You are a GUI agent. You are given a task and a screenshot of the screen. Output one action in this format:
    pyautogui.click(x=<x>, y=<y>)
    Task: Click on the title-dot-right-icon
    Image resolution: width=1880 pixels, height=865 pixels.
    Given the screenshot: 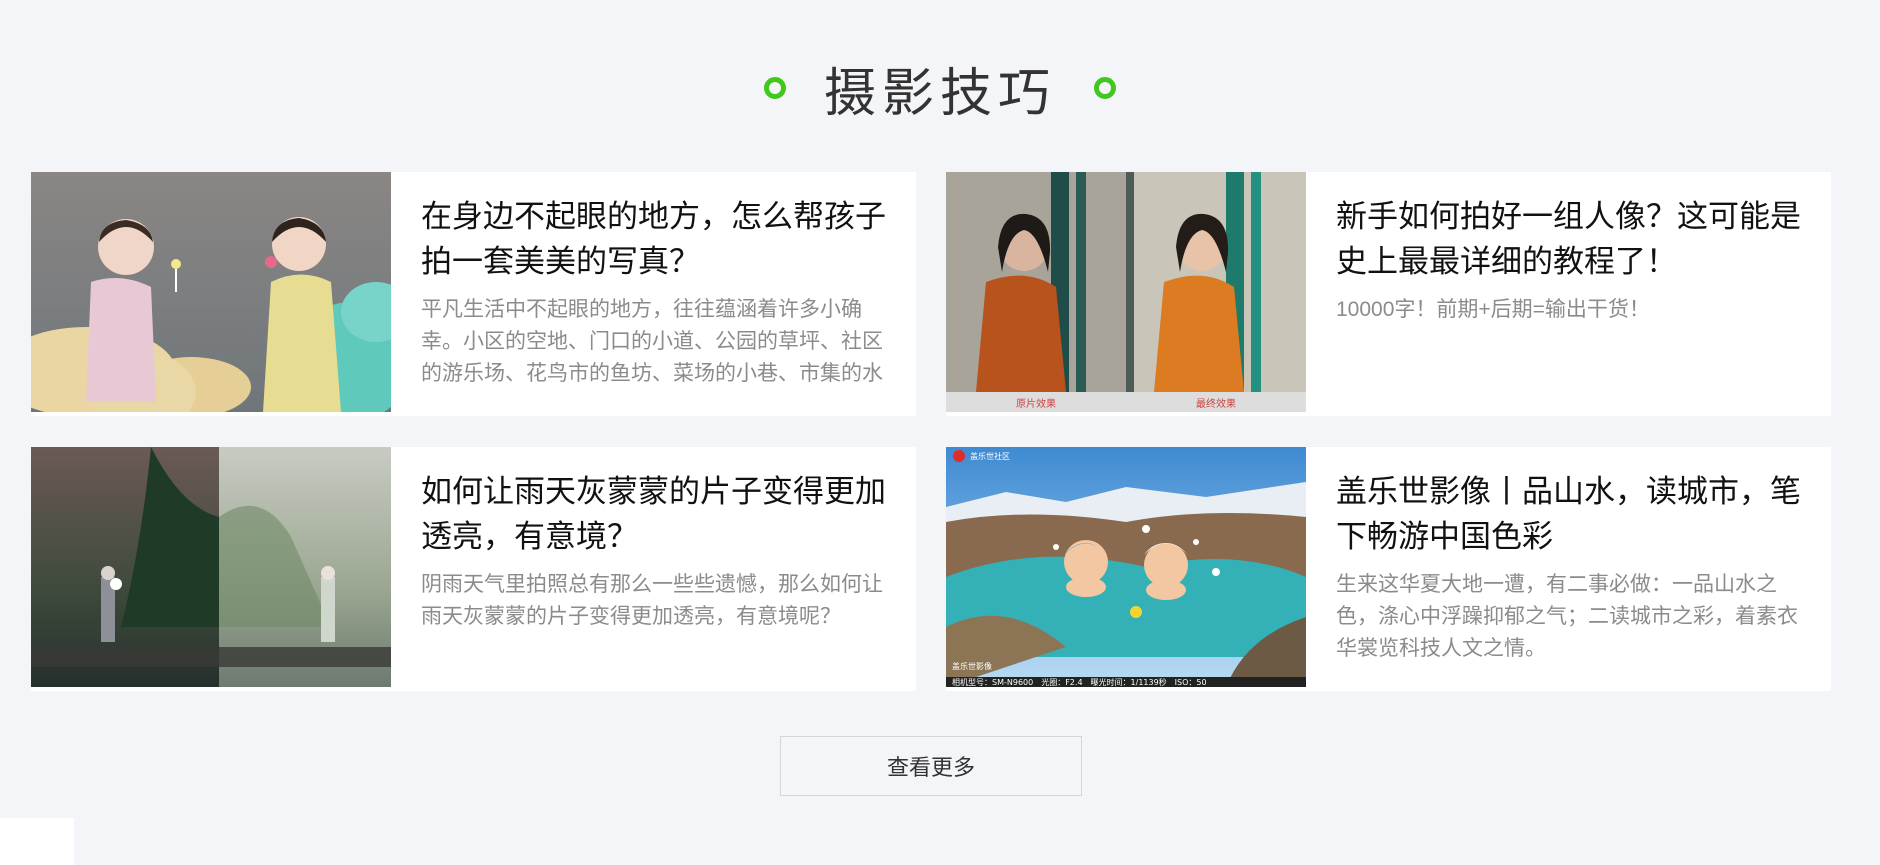 What is the action you would take?
    pyautogui.click(x=1105, y=88)
    